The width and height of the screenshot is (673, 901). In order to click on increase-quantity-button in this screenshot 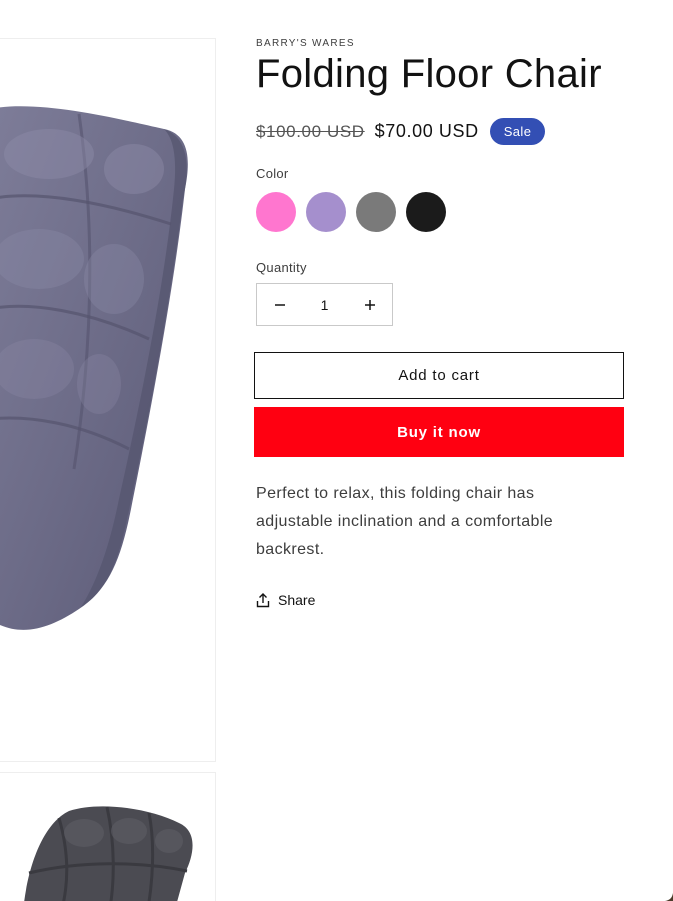, I will do `click(369, 304)`.